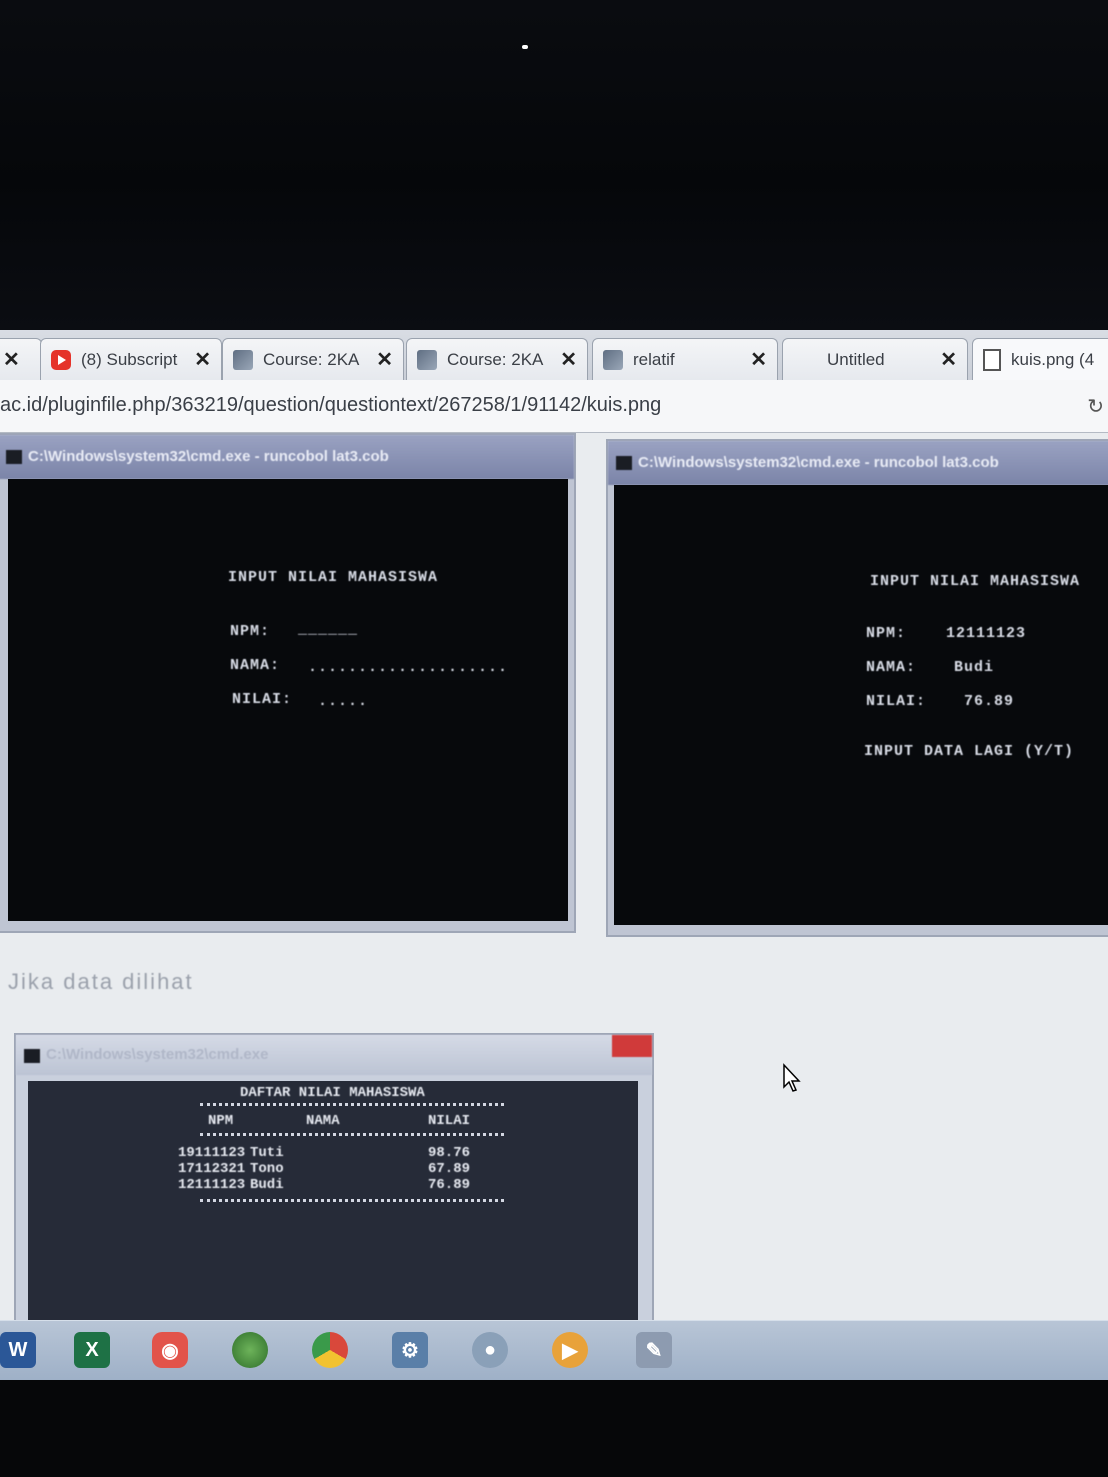 This screenshot has height=1477, width=1108. Describe the element at coordinates (61, 359) in the screenshot. I see `youtube-icon` at that location.